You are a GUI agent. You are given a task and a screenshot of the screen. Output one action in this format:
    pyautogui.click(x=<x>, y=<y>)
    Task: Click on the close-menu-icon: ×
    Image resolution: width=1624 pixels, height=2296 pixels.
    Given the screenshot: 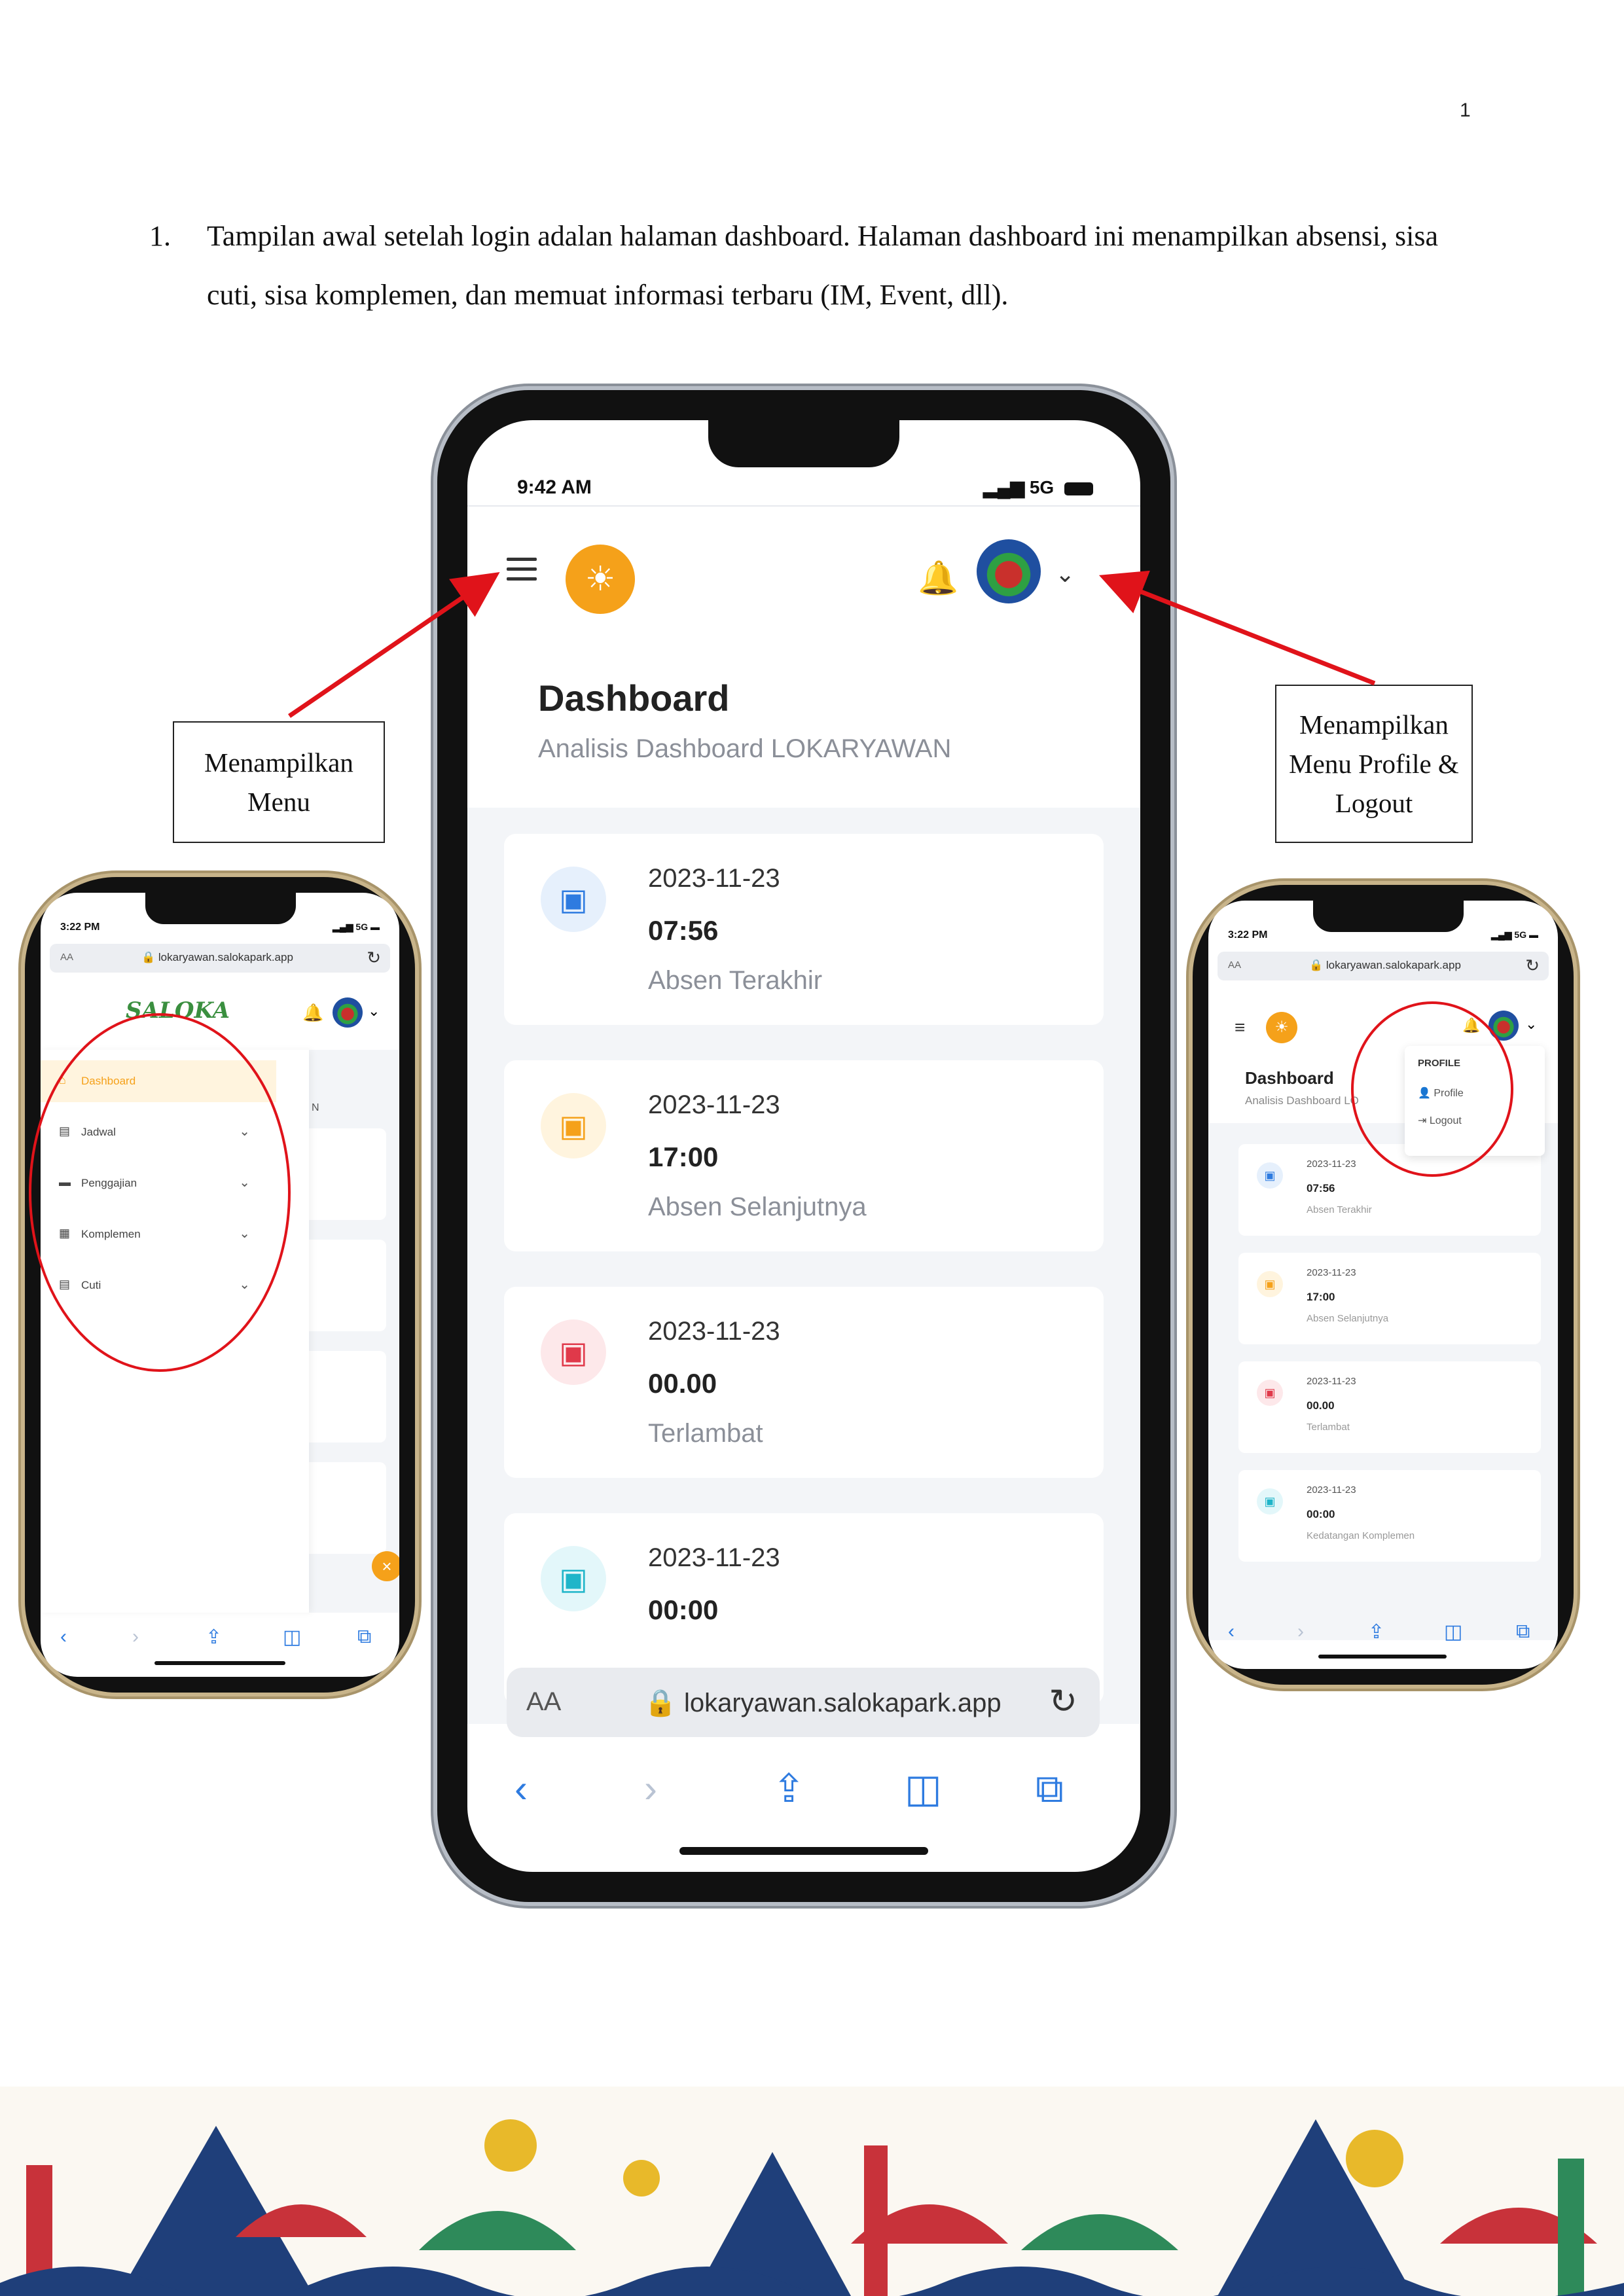 What is the action you would take?
    pyautogui.click(x=385, y=1566)
    